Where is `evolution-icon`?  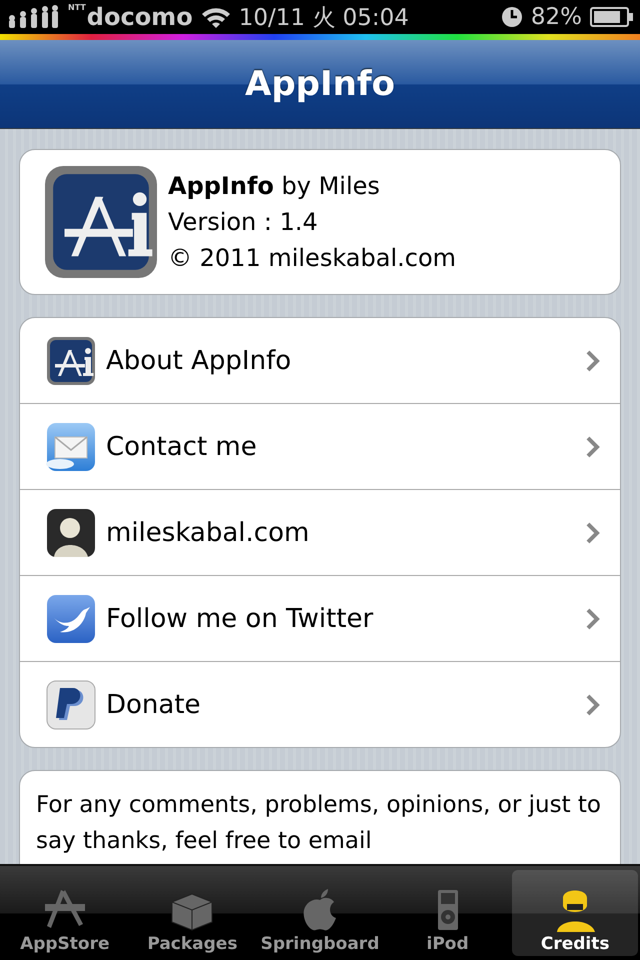 evolution-icon is located at coordinates (33, 17).